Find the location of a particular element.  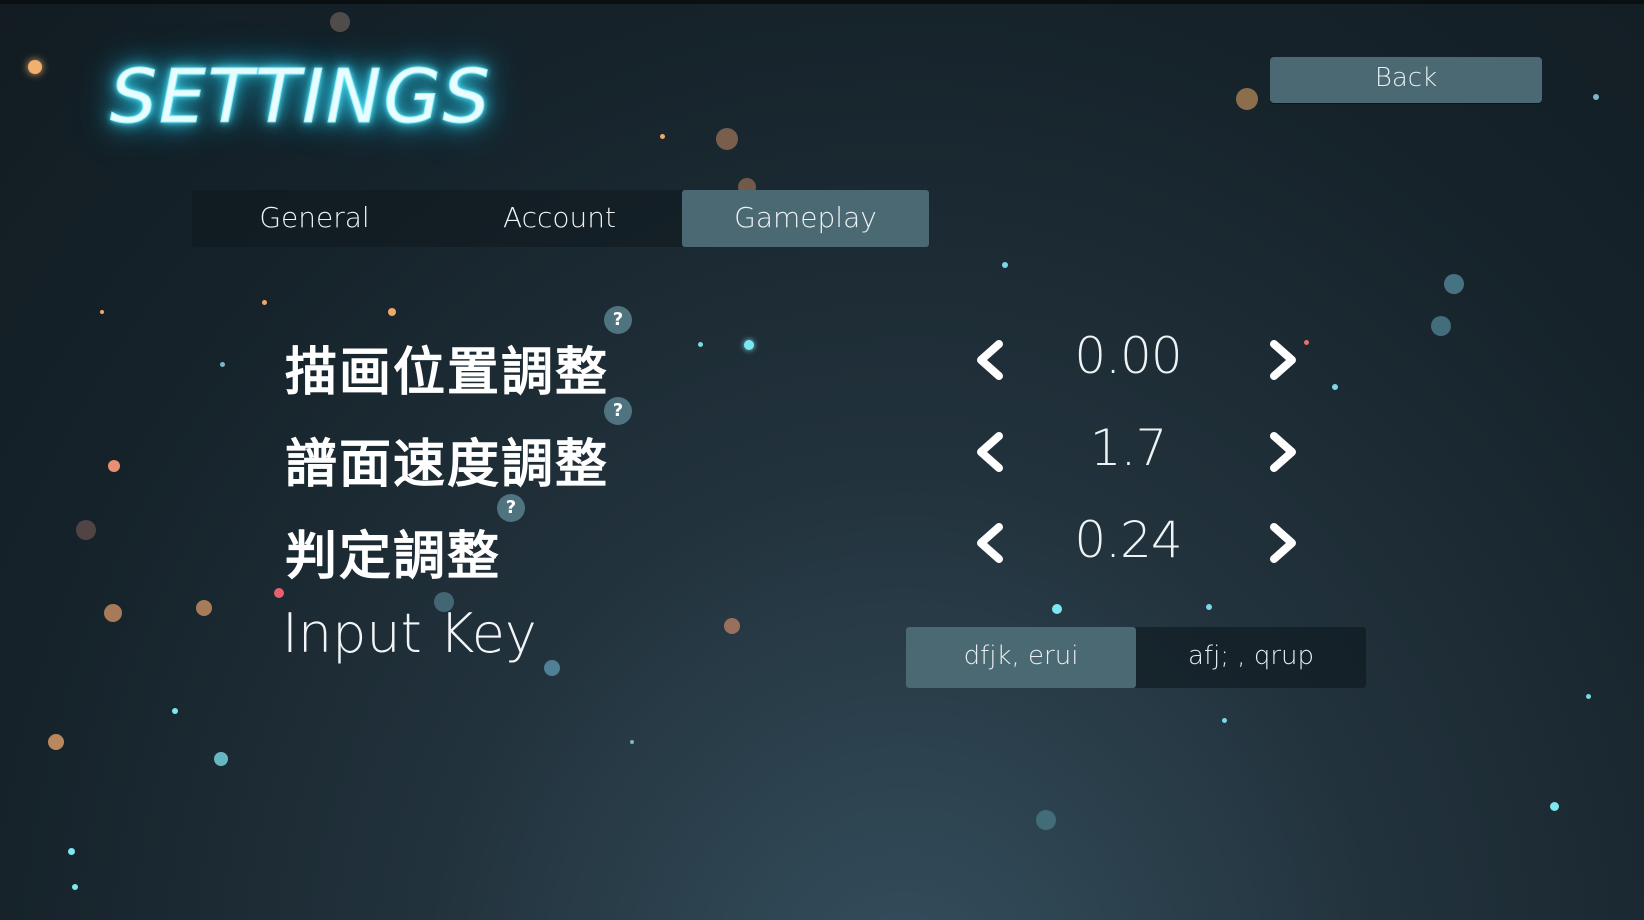

setting-label-scroll-speed: 譜面速度調整 is located at coordinates (447, 465).